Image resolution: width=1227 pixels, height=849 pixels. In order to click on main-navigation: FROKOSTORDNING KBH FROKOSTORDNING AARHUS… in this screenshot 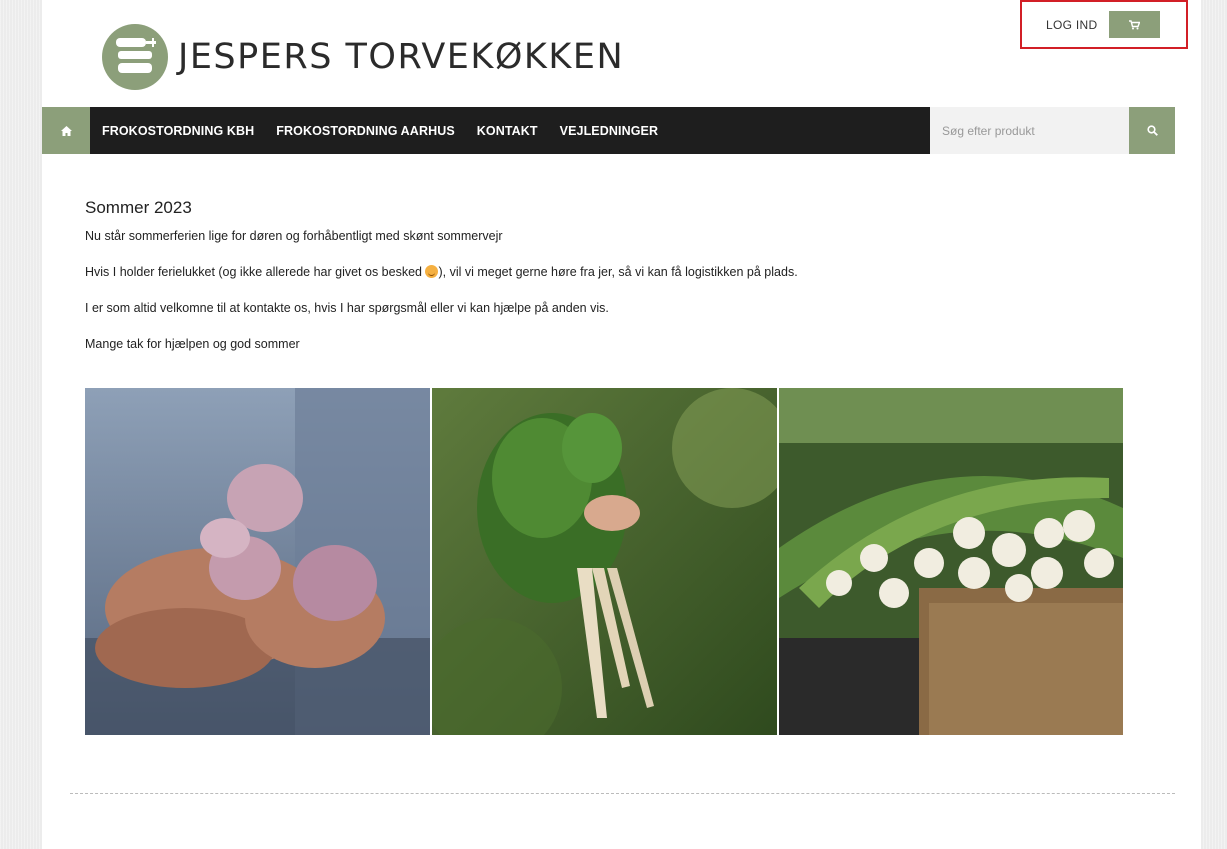, I will do `click(608, 130)`.